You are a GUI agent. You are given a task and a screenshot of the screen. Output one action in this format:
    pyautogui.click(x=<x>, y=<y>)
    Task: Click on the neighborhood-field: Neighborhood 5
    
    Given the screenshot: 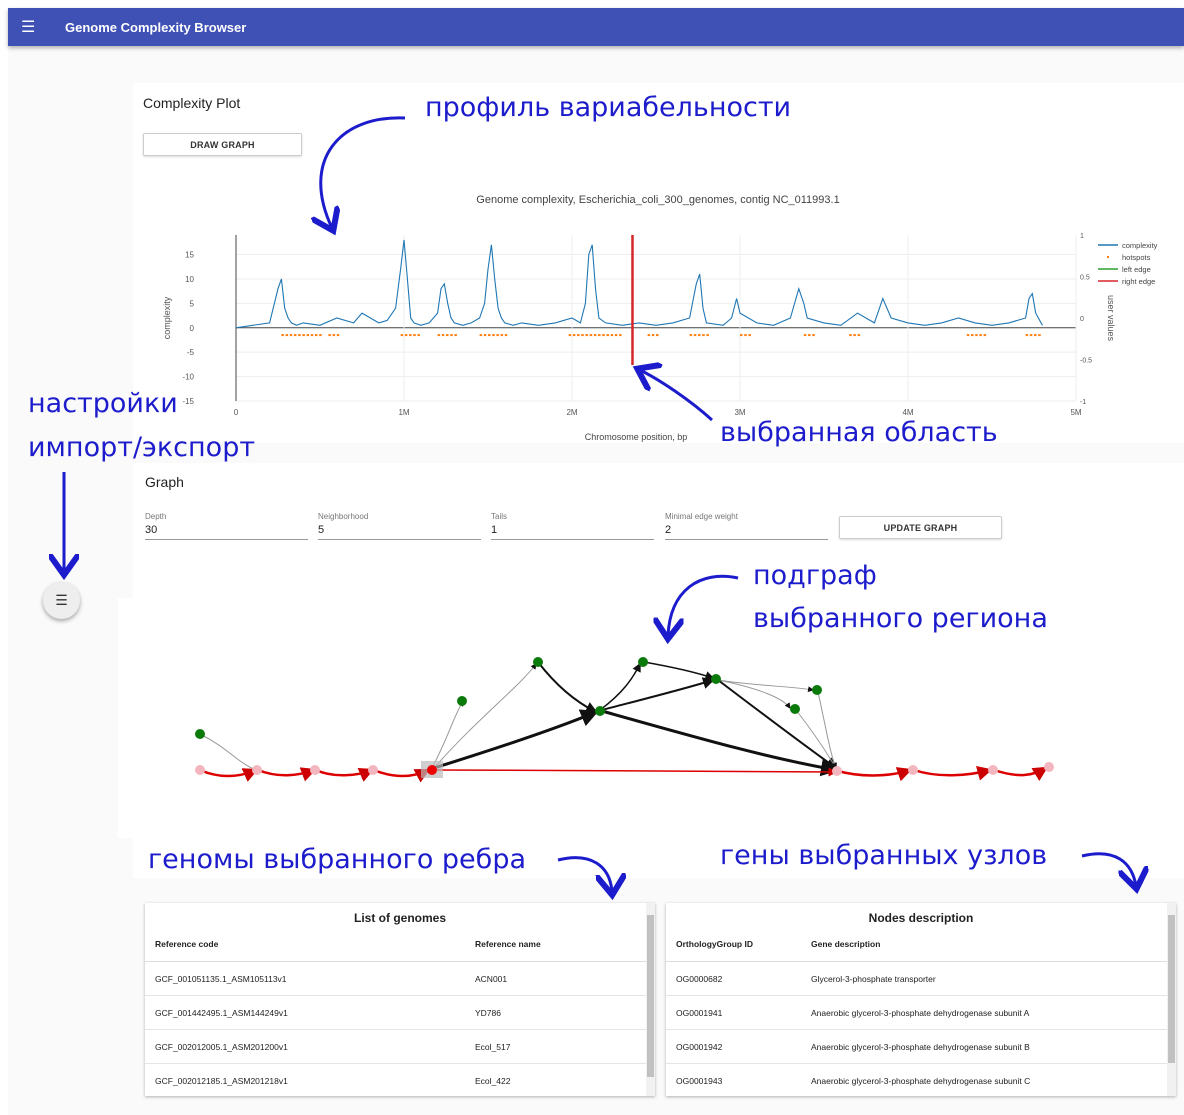 What is the action you would take?
    pyautogui.click(x=399, y=526)
    